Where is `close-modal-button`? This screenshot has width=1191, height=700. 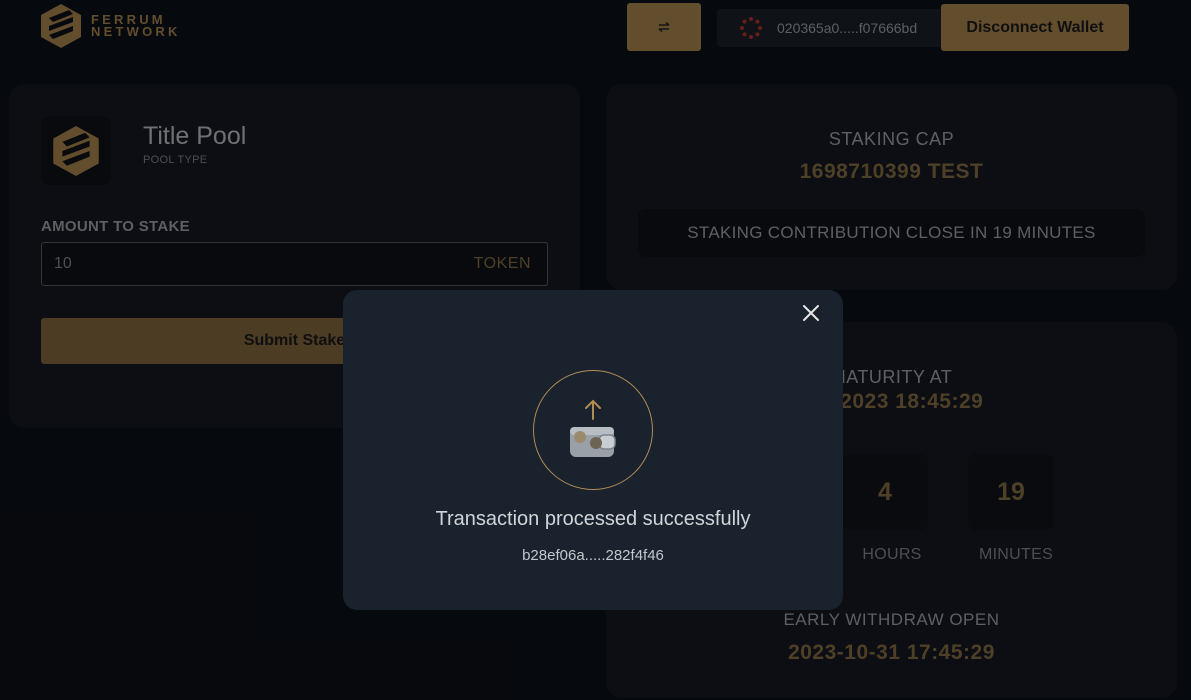 close-modal-button is located at coordinates (811, 313).